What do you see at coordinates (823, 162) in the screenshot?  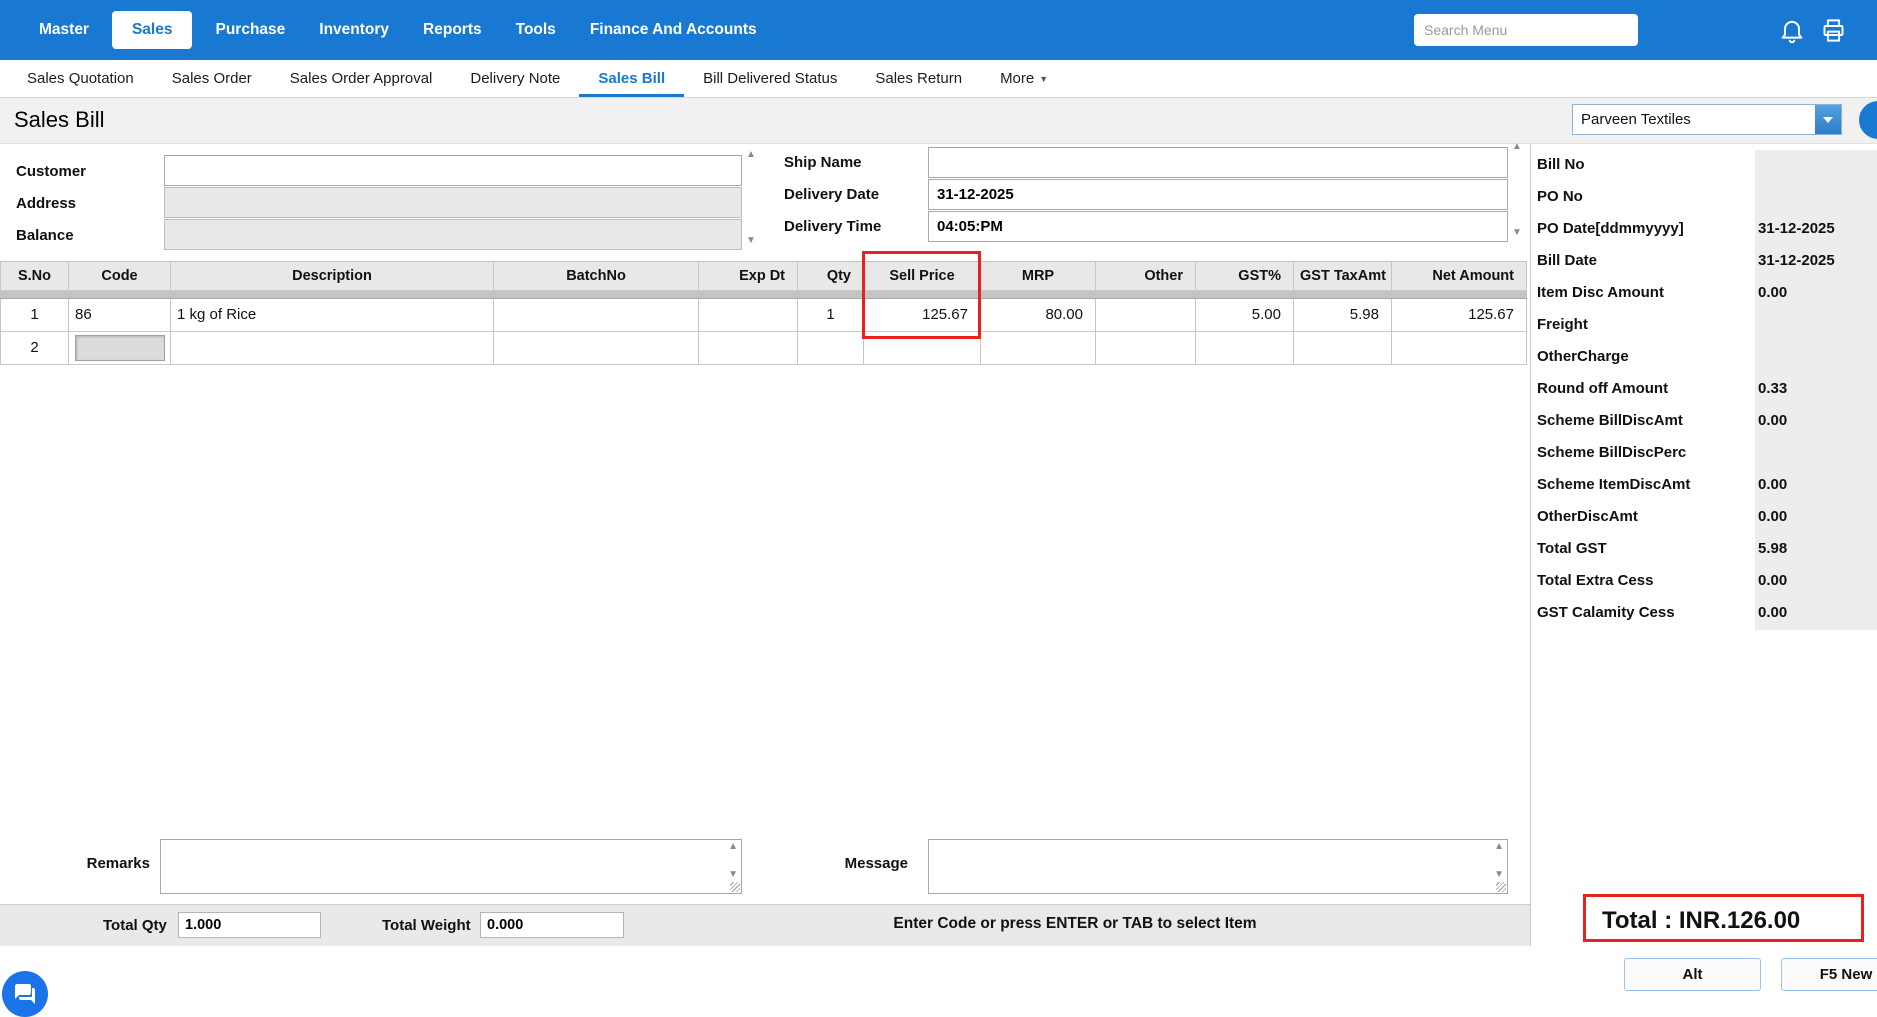 I see `ship-name-label: Ship Name` at bounding box center [823, 162].